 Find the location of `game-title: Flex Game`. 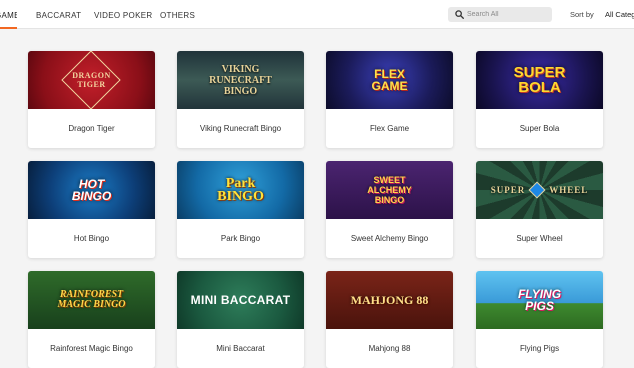

game-title: Flex Game is located at coordinates (389, 128).